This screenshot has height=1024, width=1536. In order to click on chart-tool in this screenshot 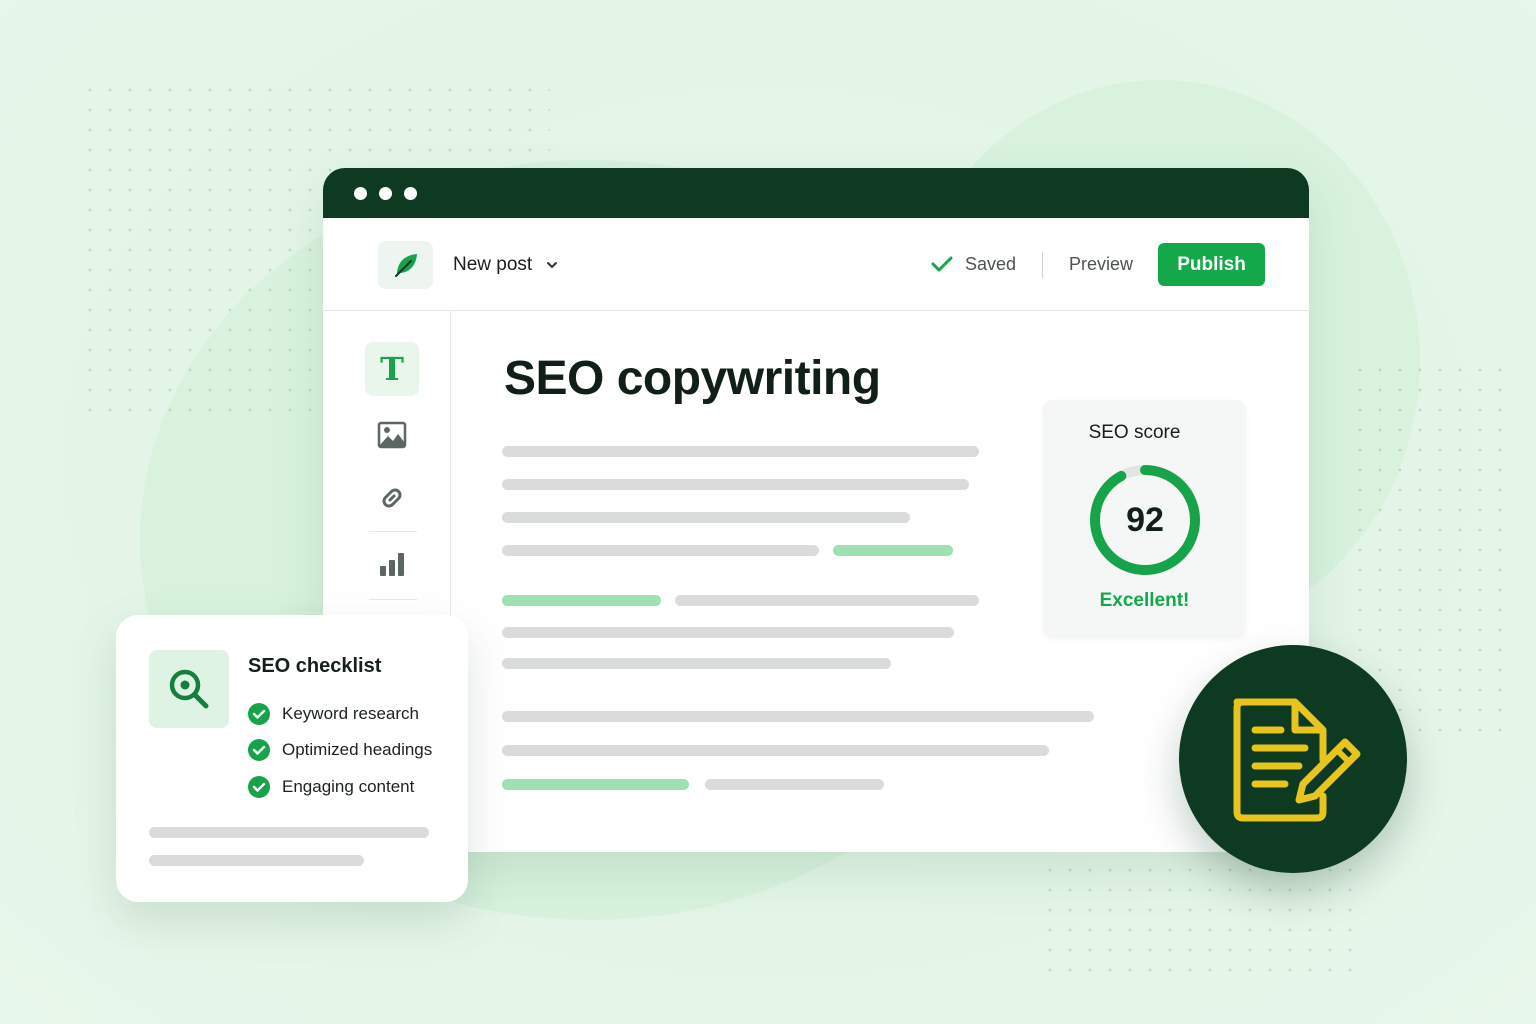, I will do `click(392, 564)`.